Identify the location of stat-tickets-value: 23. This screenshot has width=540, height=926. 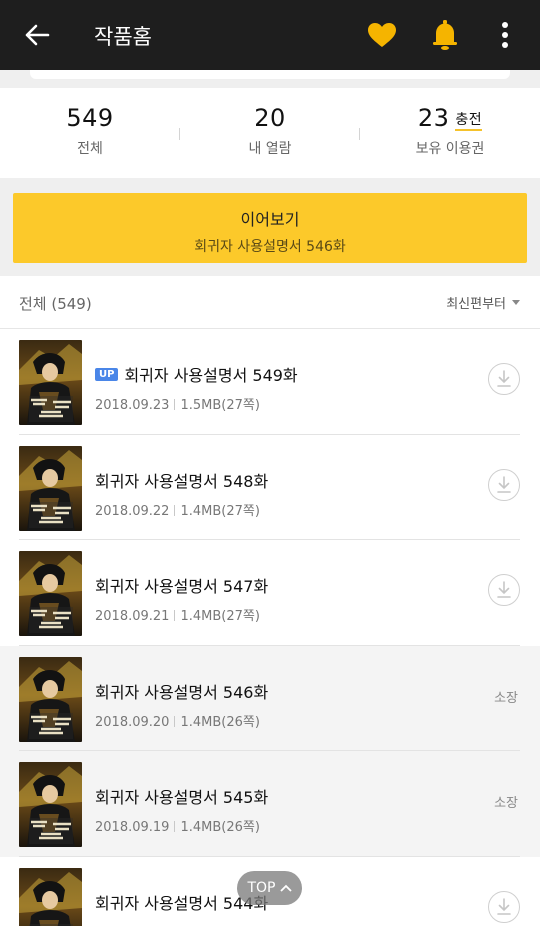
(433, 118).